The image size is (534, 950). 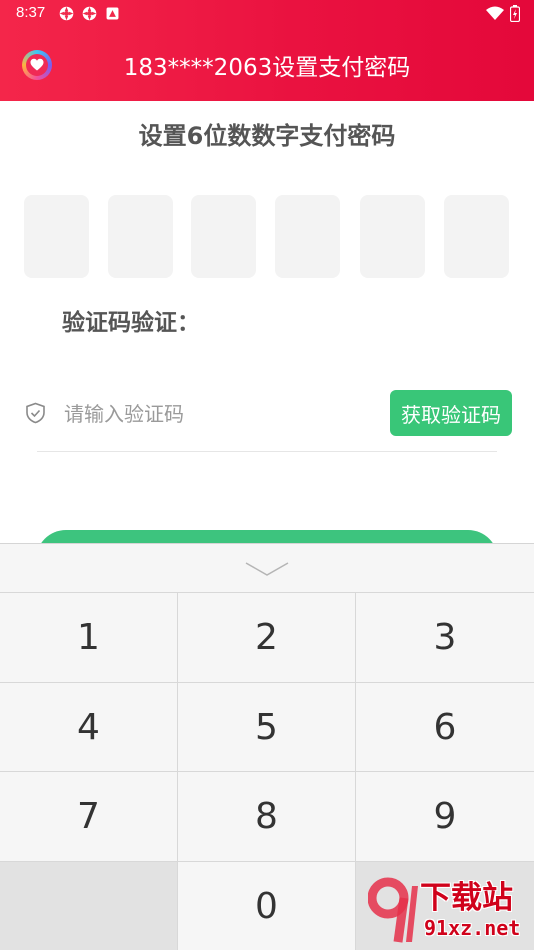 I want to click on status-notification-icons, so click(x=89, y=13).